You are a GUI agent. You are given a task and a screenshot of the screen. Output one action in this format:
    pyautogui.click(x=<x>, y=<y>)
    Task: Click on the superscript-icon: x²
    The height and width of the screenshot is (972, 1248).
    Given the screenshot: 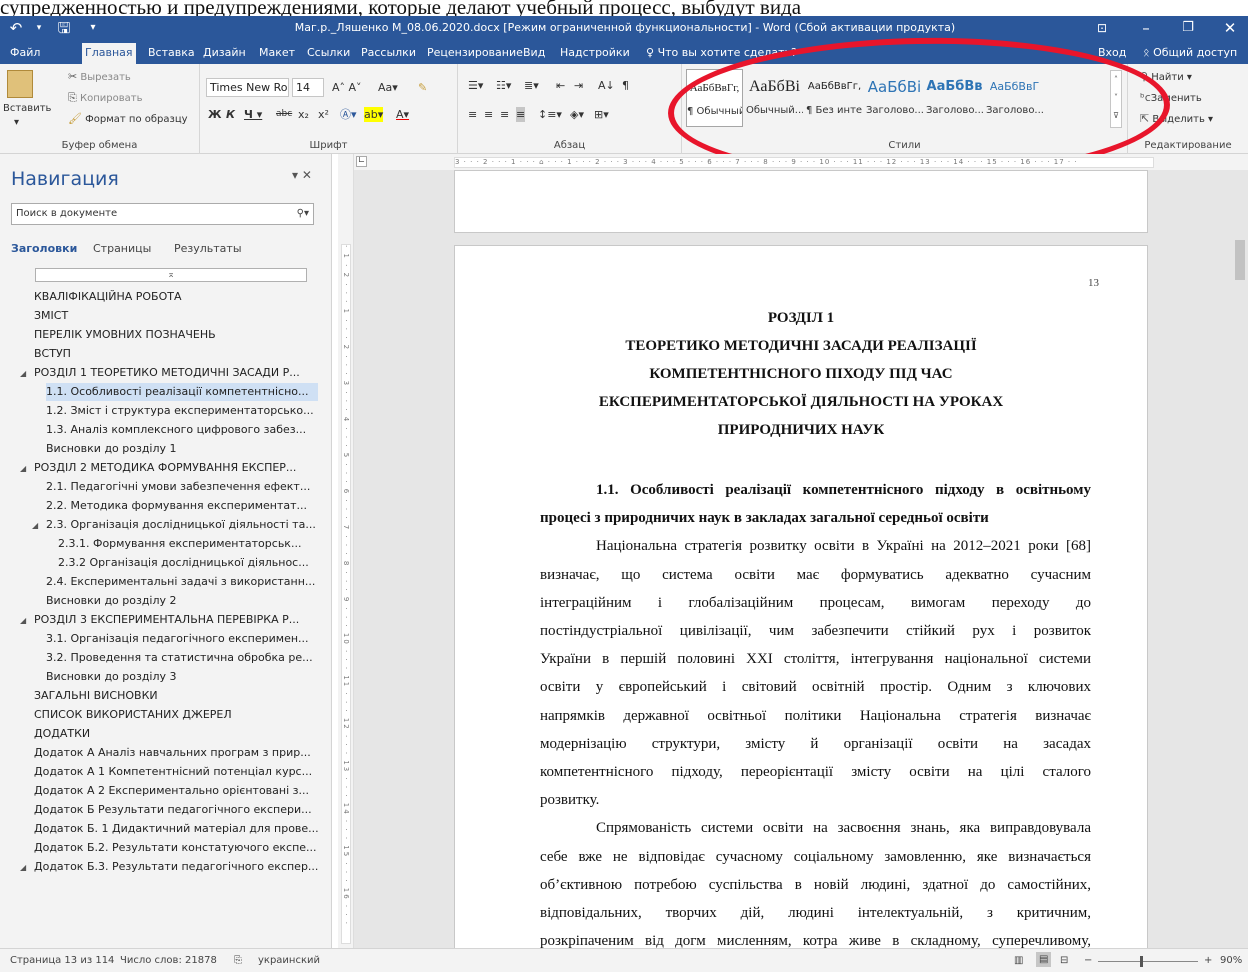 What is the action you would take?
    pyautogui.click(x=323, y=114)
    